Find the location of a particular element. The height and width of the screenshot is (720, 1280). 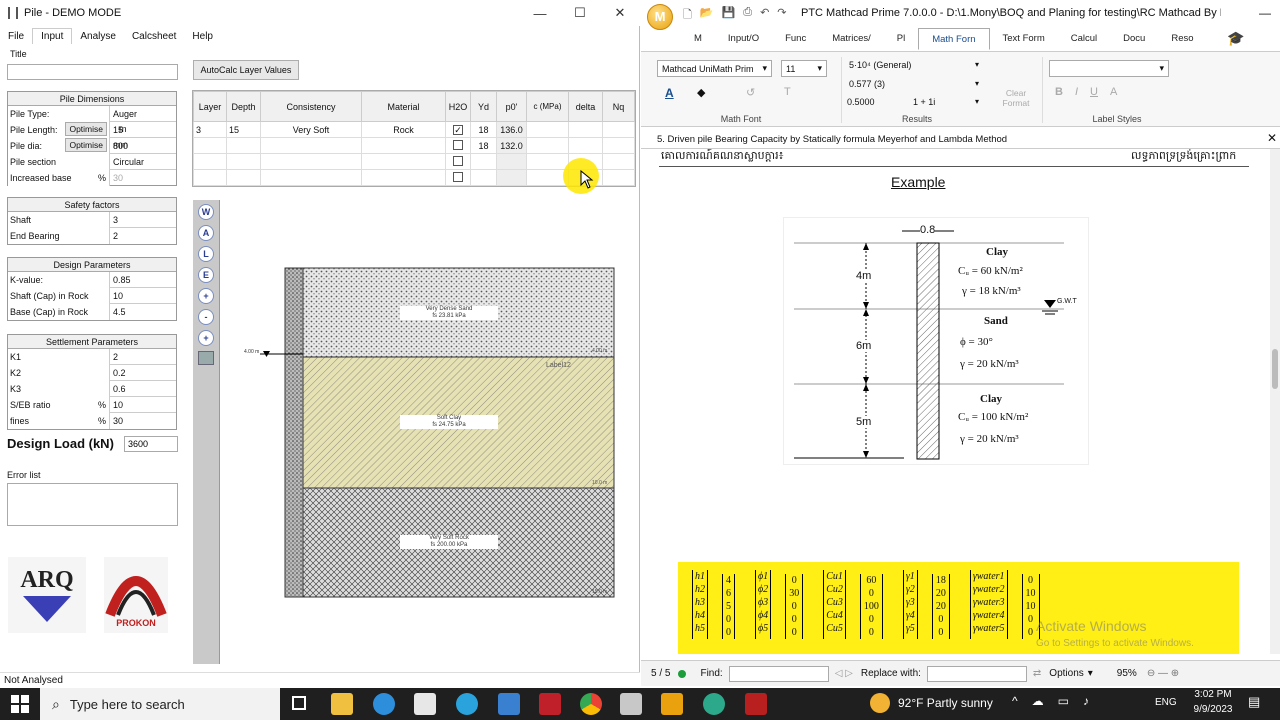

pile-section-value: Circular is located at coordinates (143, 162).